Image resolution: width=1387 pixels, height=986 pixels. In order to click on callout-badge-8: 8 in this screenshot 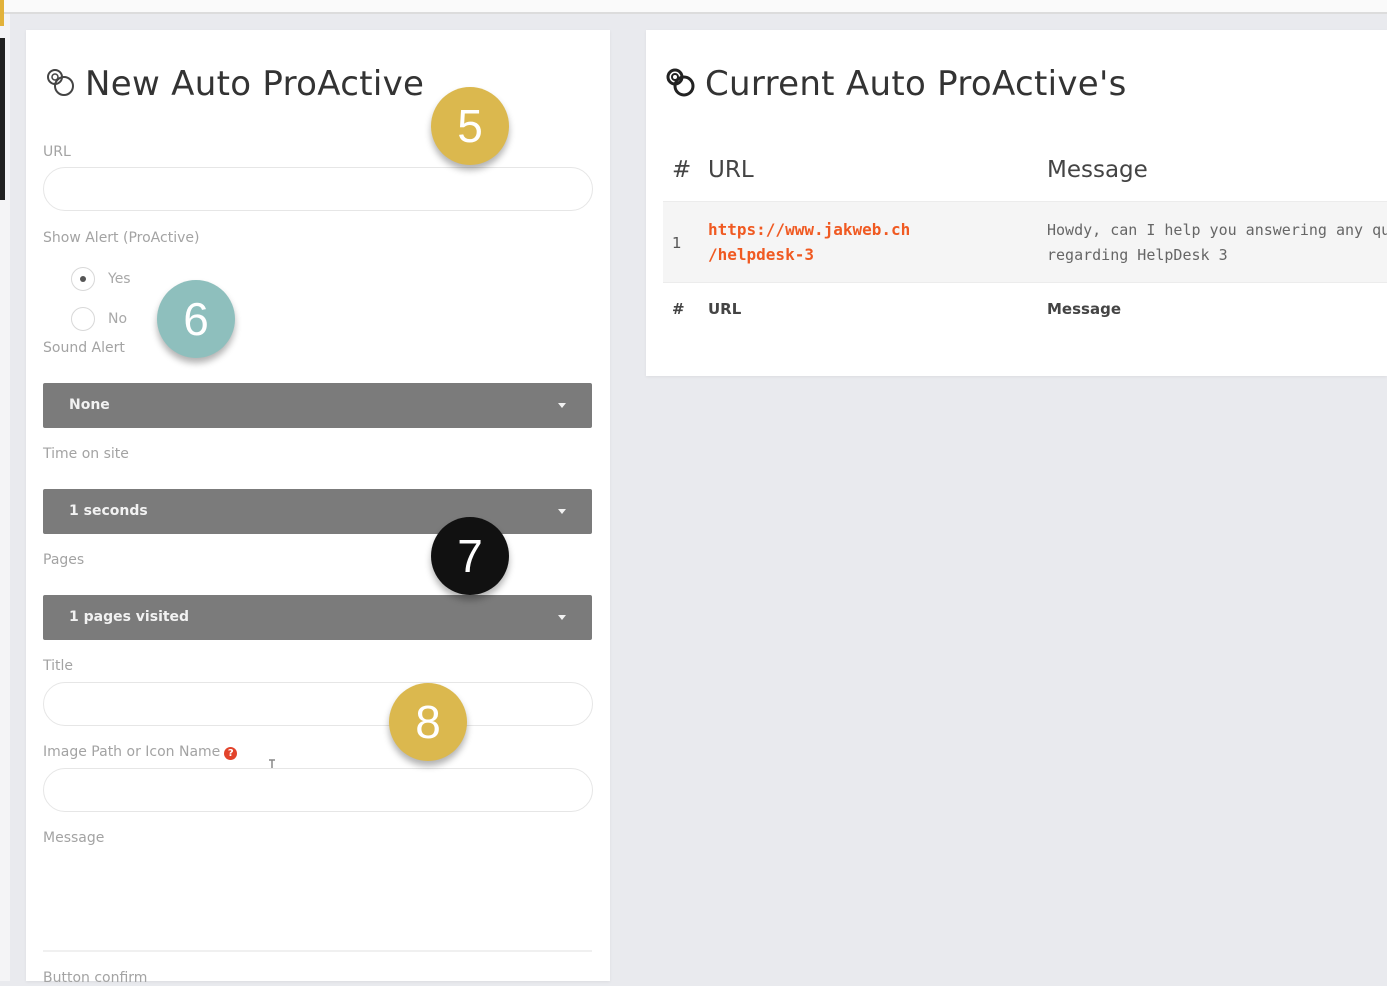, I will do `click(428, 722)`.